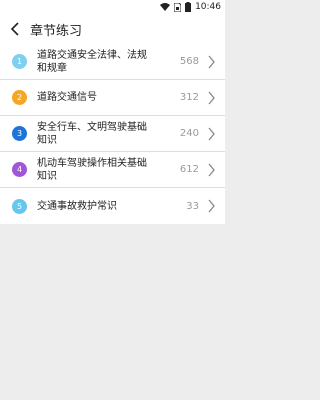  What do you see at coordinates (19, 206) in the screenshot?
I see `chapter-number-badge: 5` at bounding box center [19, 206].